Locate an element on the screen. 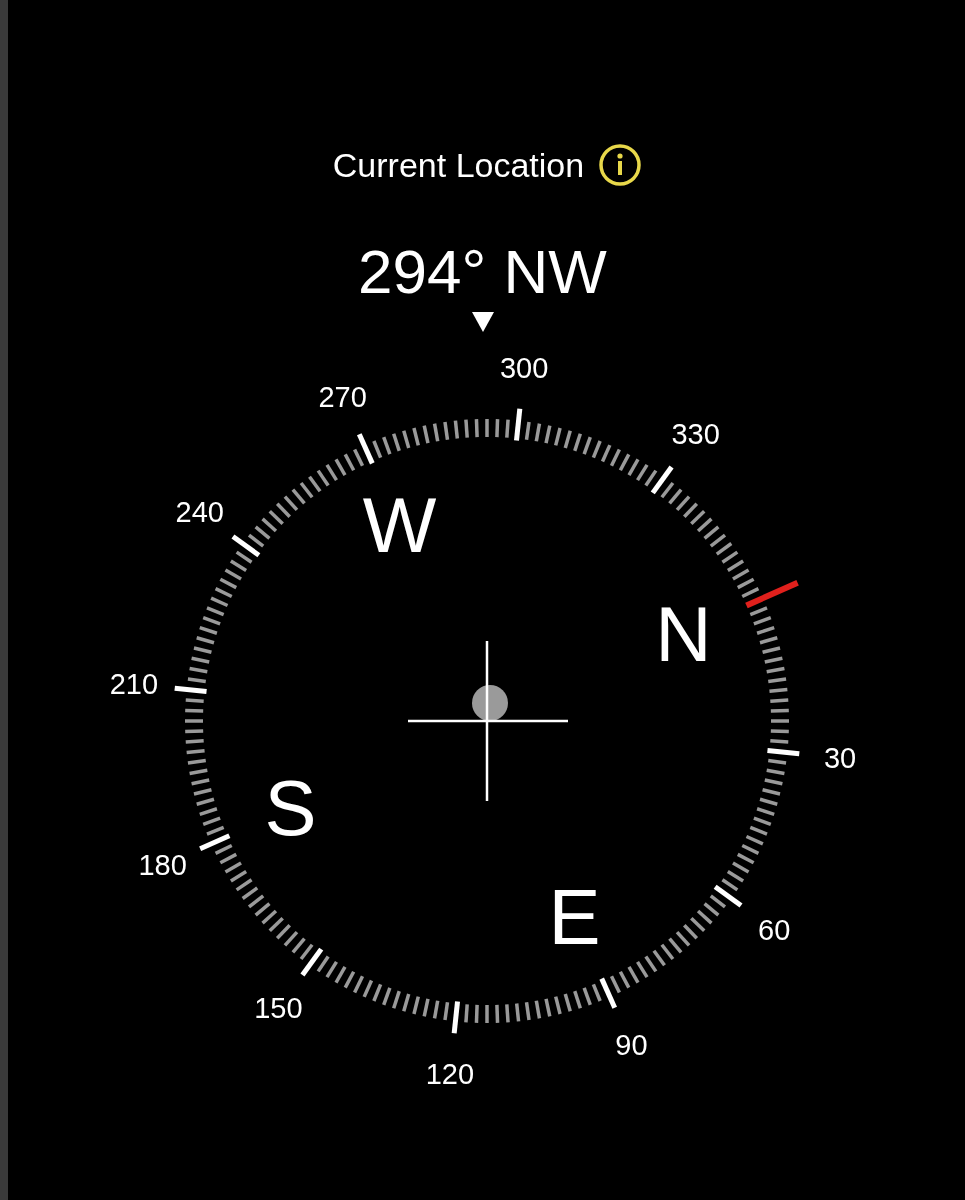  info-icon is located at coordinates (620, 165).